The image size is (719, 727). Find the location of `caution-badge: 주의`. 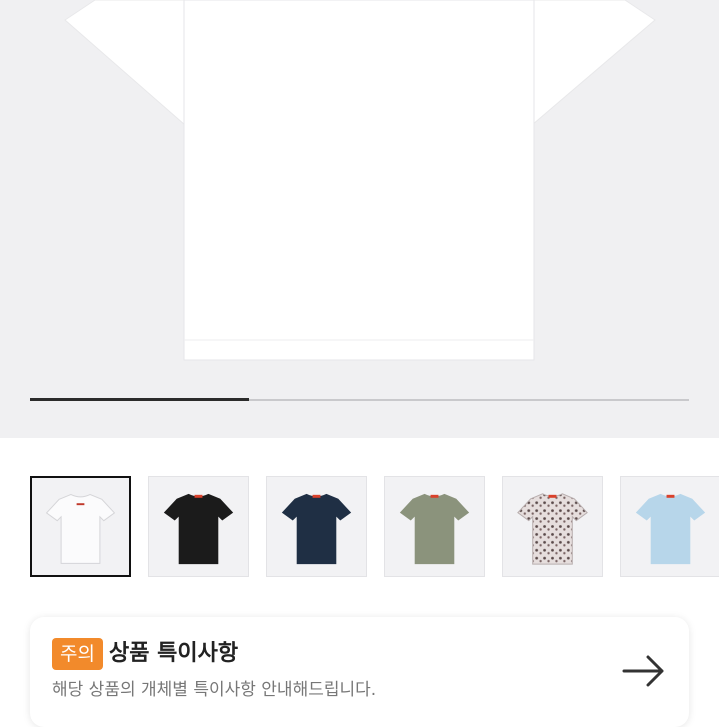

caution-badge: 주의 is located at coordinates (77, 654).